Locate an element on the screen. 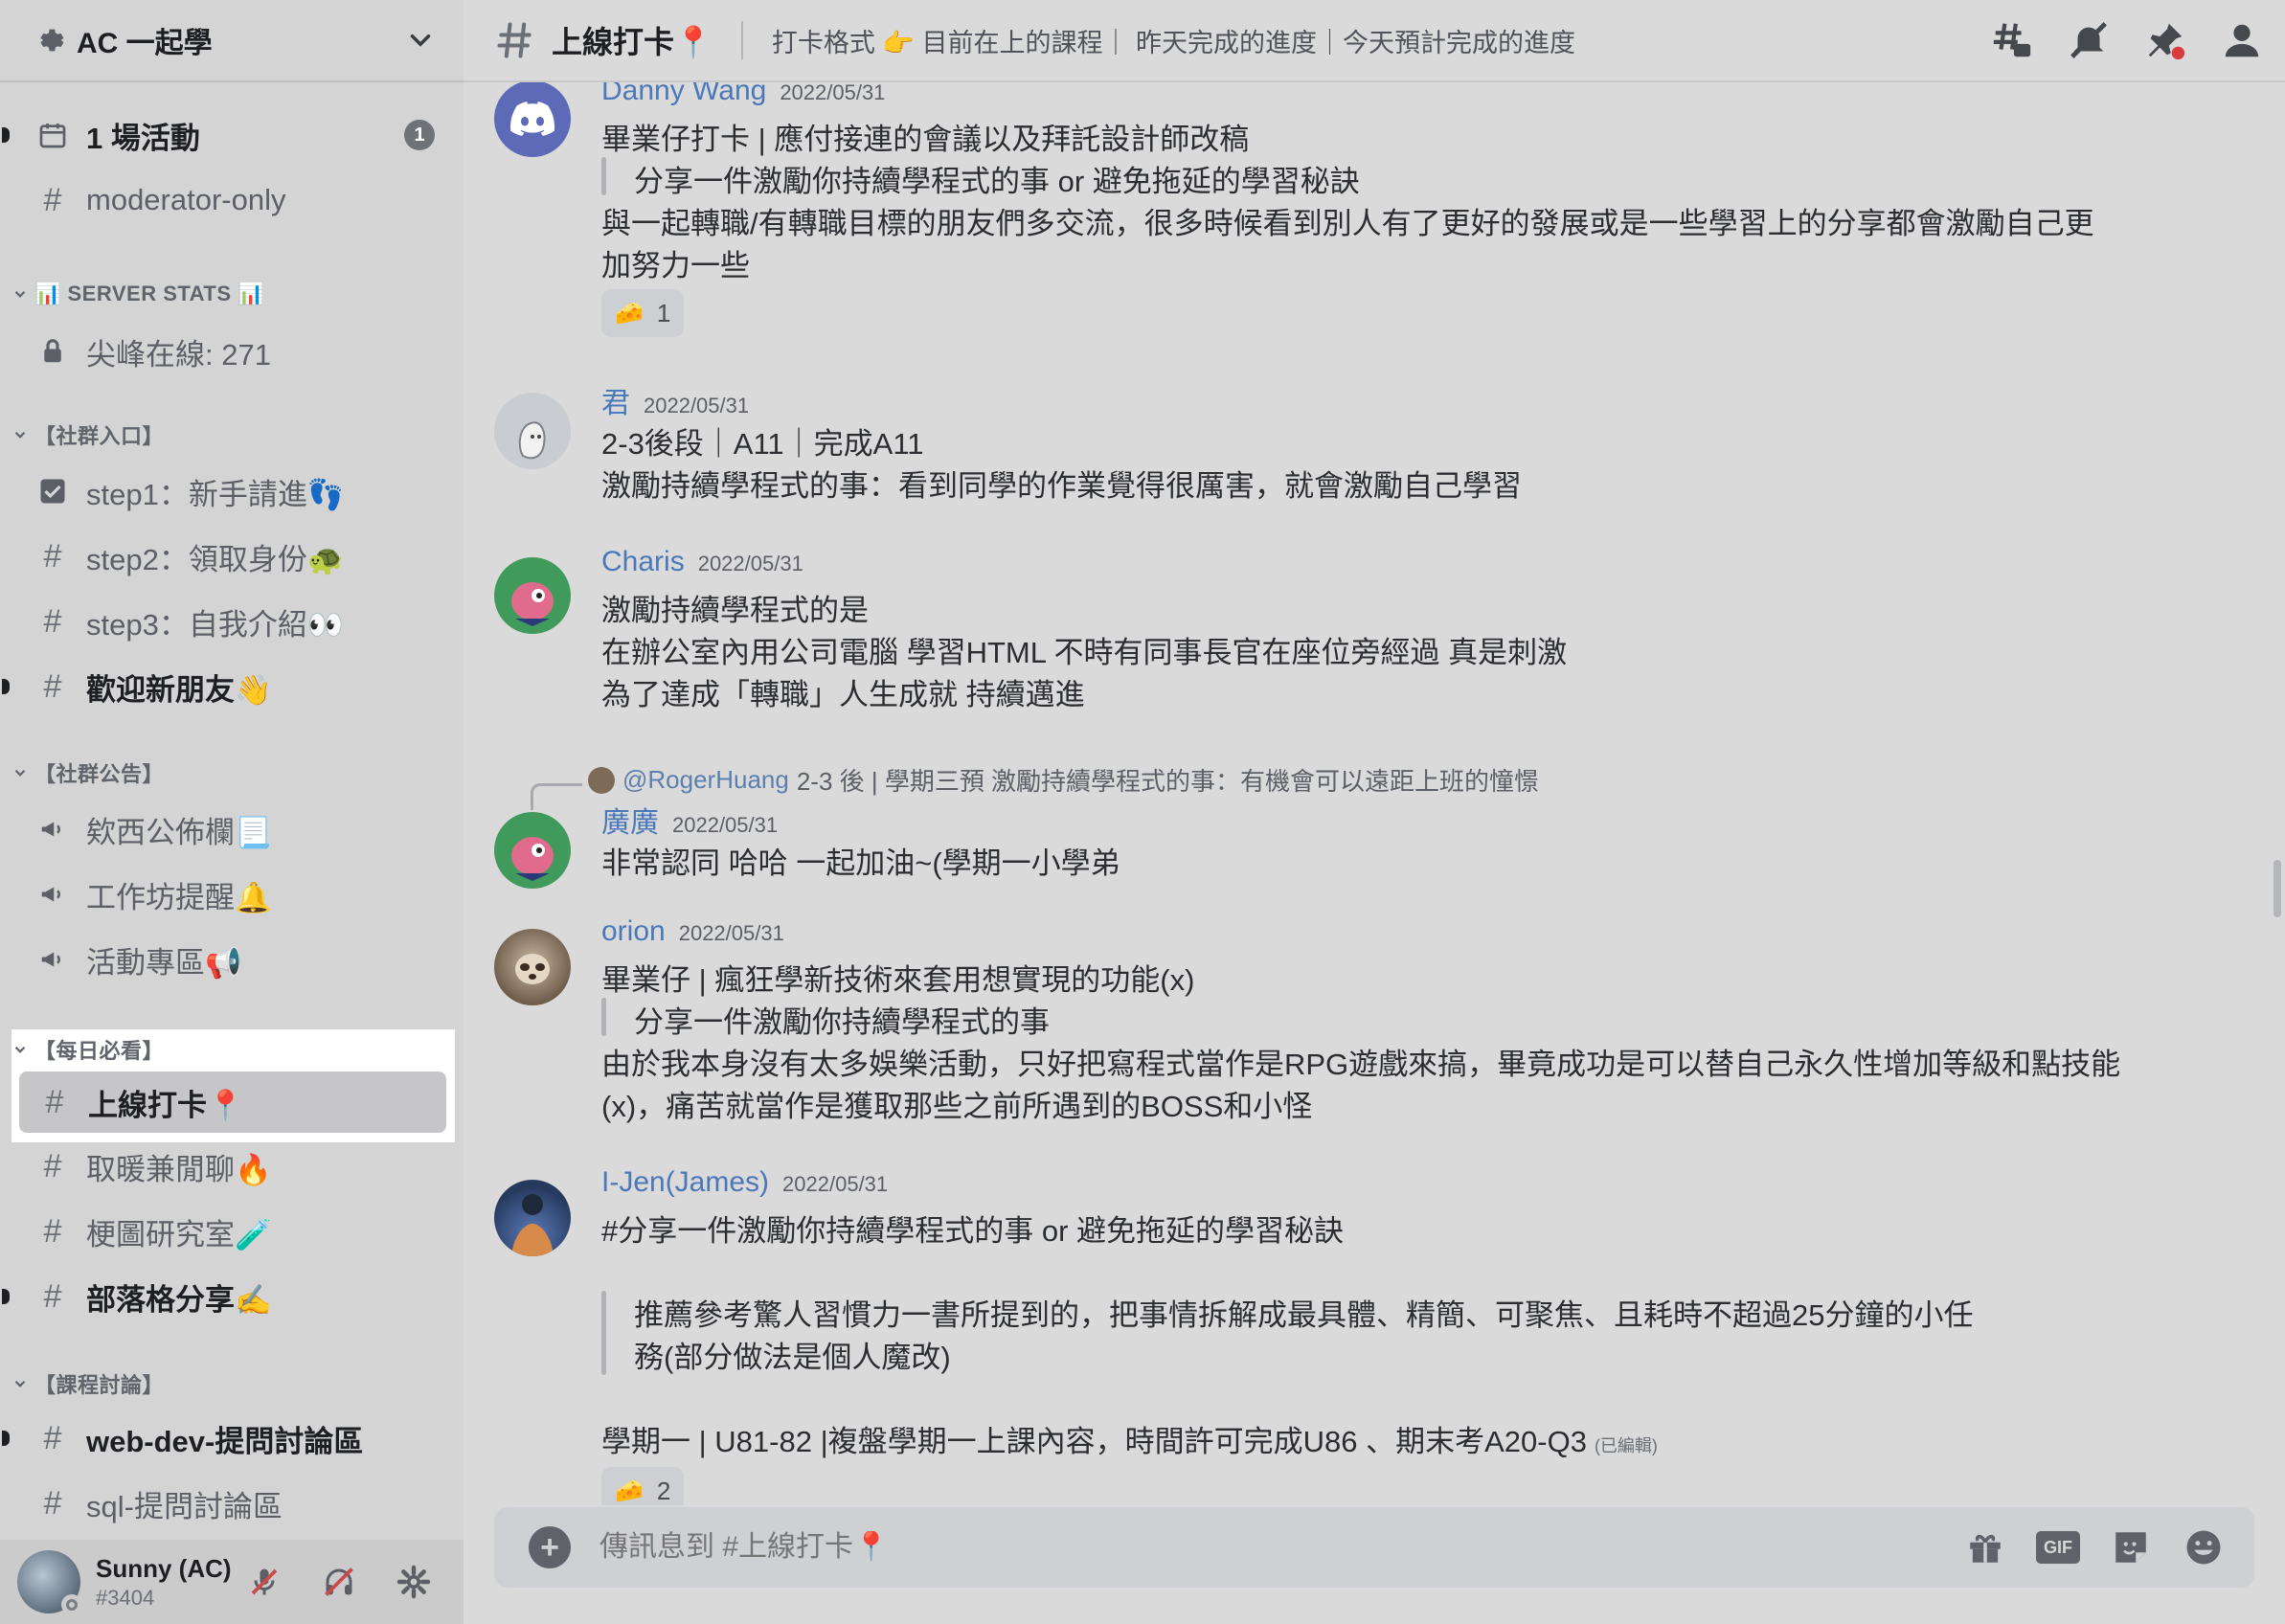 The height and width of the screenshot is (1624, 2285). pink-creature-avatar-icon is located at coordinates (532, 859).